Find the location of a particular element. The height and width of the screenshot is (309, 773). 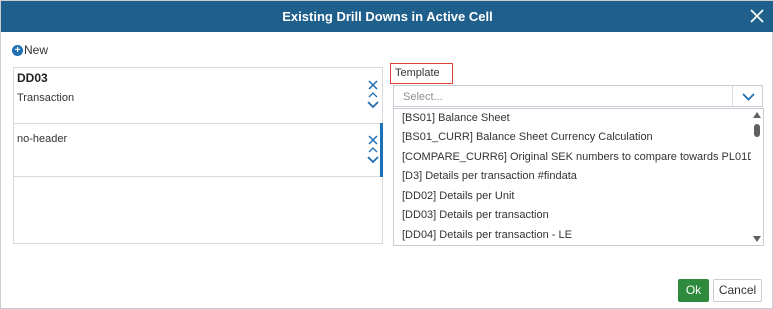

dialog-titlebar: Existing Drill Downs in Active Cell is located at coordinates (387, 16).